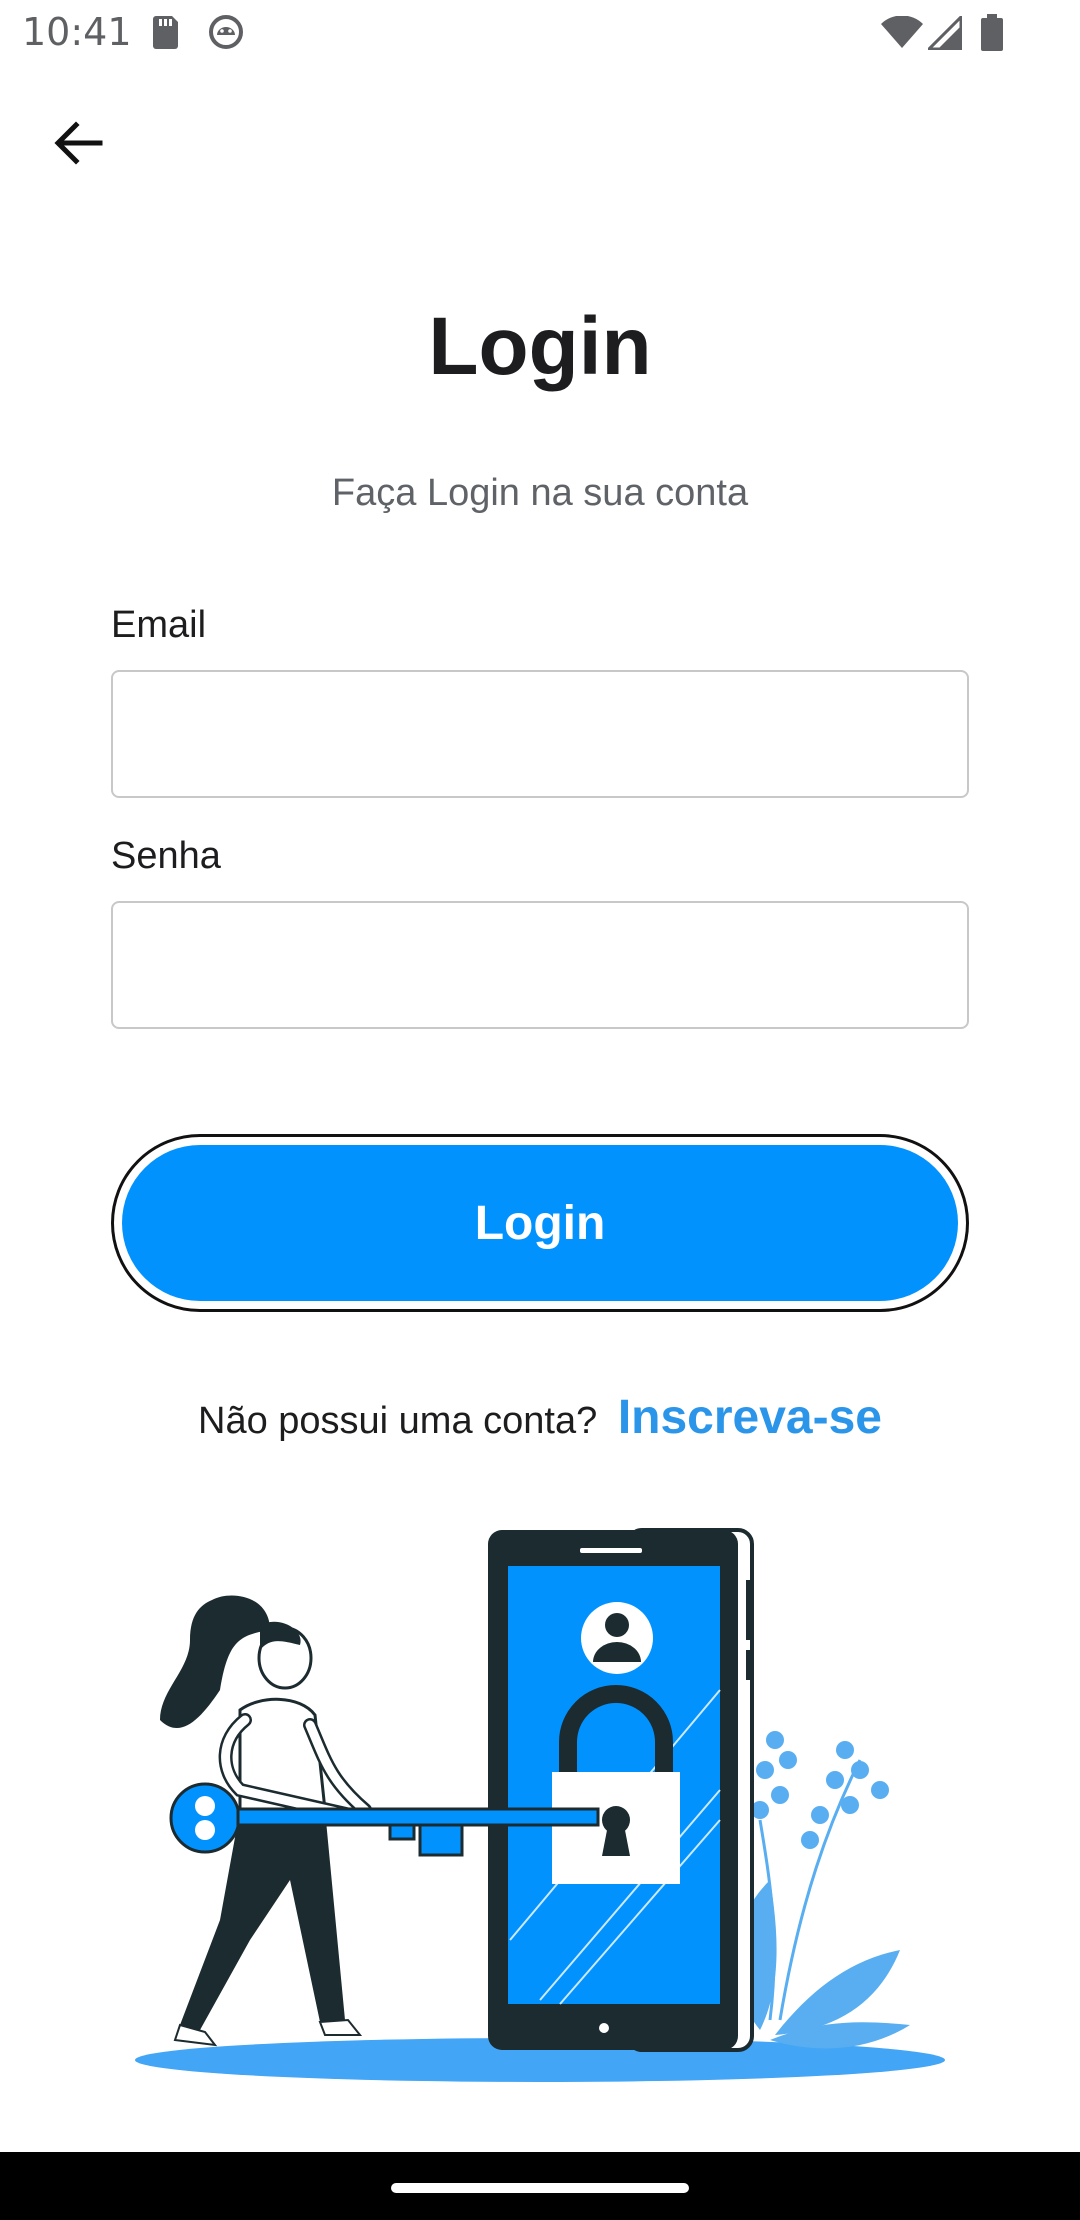 Image resolution: width=1080 pixels, height=2220 pixels. What do you see at coordinates (159, 625) in the screenshot?
I see `email-label: Email` at bounding box center [159, 625].